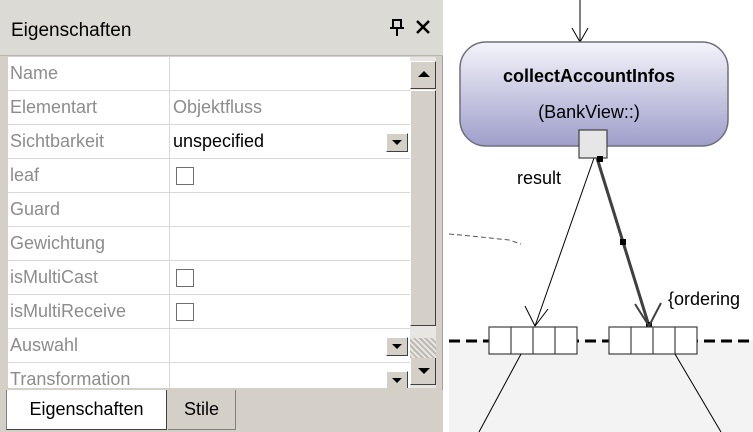 This screenshot has height=432, width=753. I want to click on selection-handle-start, so click(600, 159).